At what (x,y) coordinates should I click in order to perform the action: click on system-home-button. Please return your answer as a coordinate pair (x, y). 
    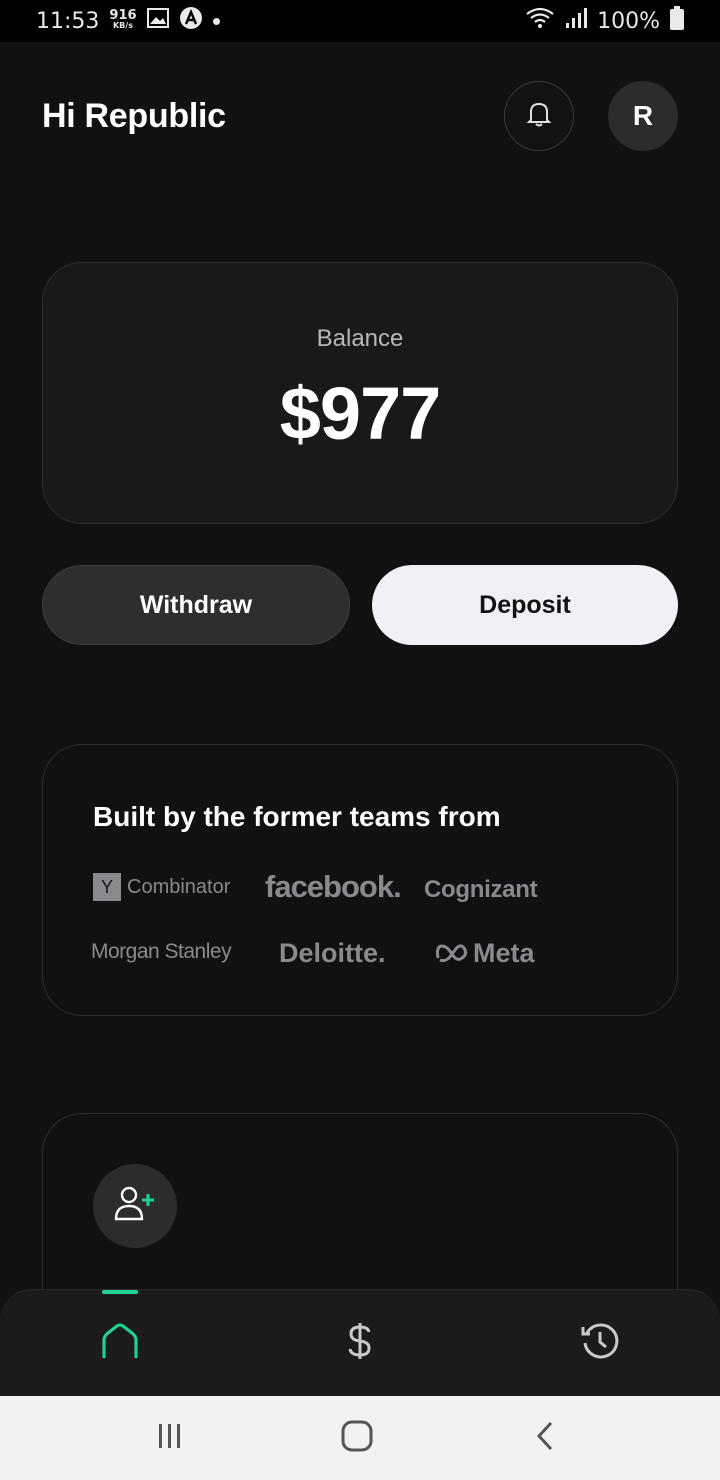
    Looking at the image, I should click on (357, 1438).